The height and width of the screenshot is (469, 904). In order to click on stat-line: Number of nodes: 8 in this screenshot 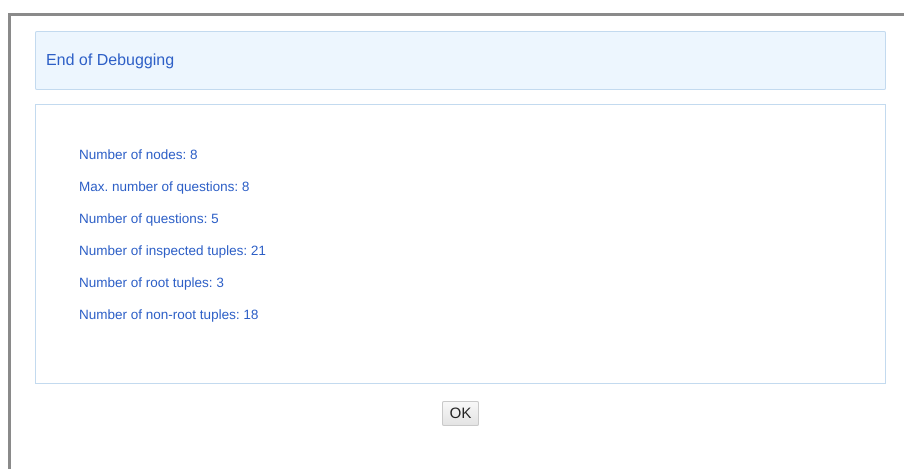, I will do `click(139, 155)`.